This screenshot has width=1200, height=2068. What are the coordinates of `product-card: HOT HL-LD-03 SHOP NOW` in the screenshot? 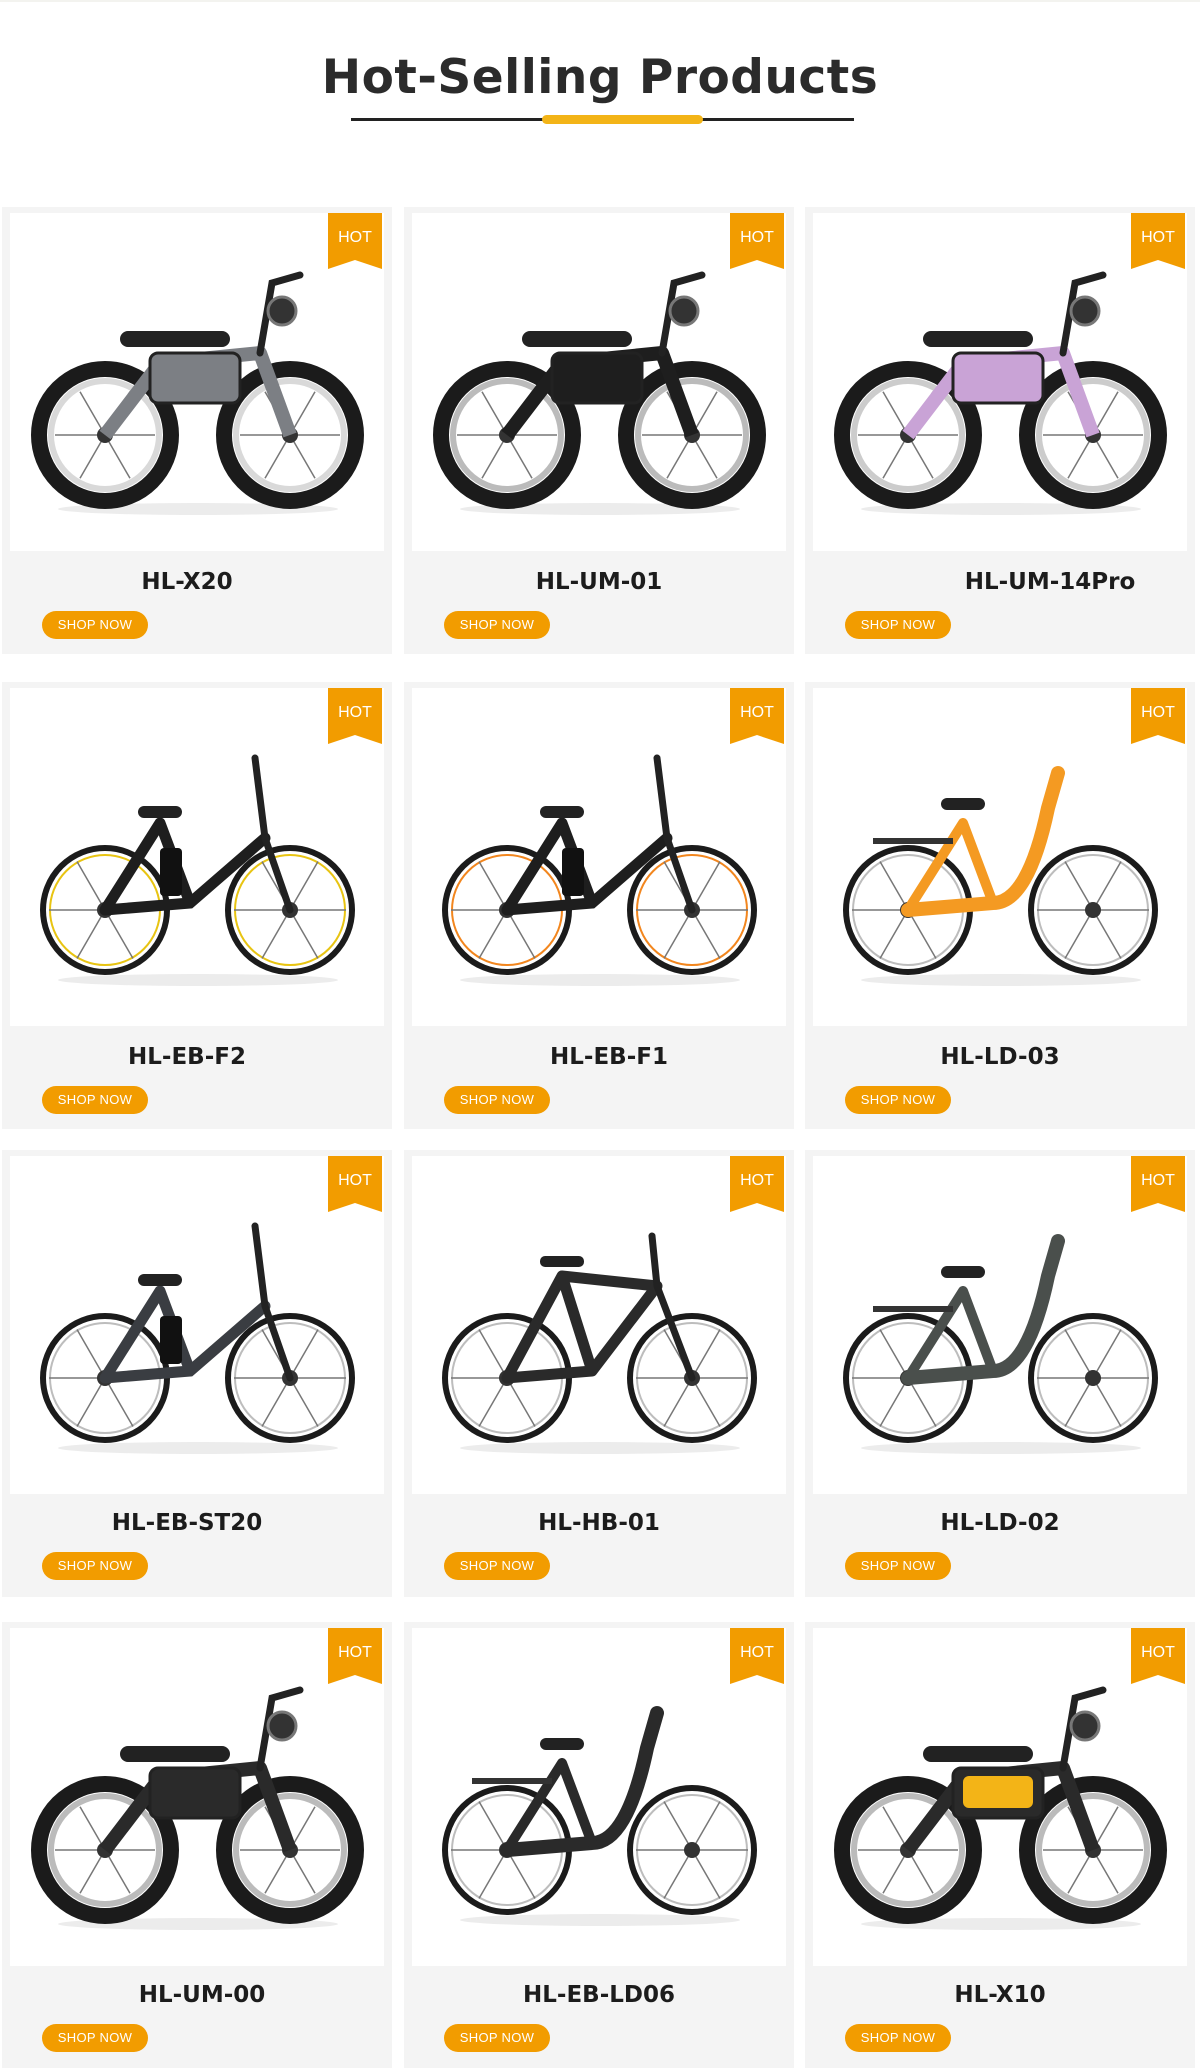 It's located at (1000, 905).